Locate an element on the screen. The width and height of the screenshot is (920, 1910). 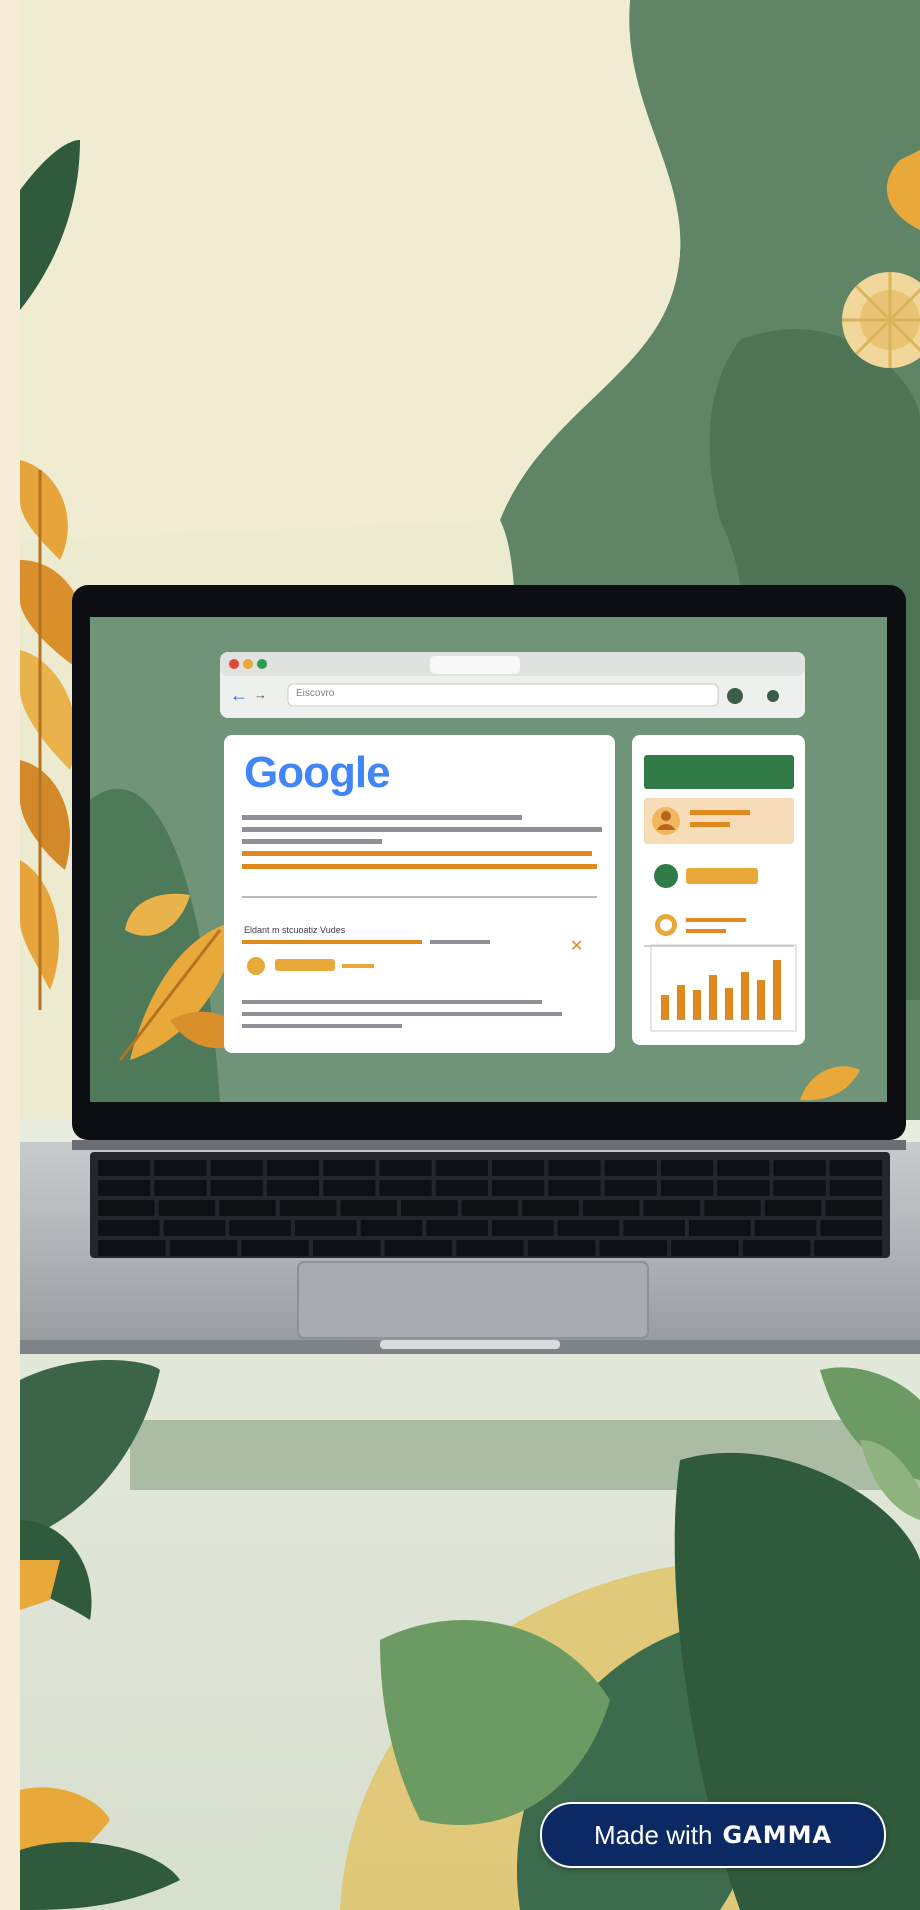
window-max-dot is located at coordinates (262, 664).